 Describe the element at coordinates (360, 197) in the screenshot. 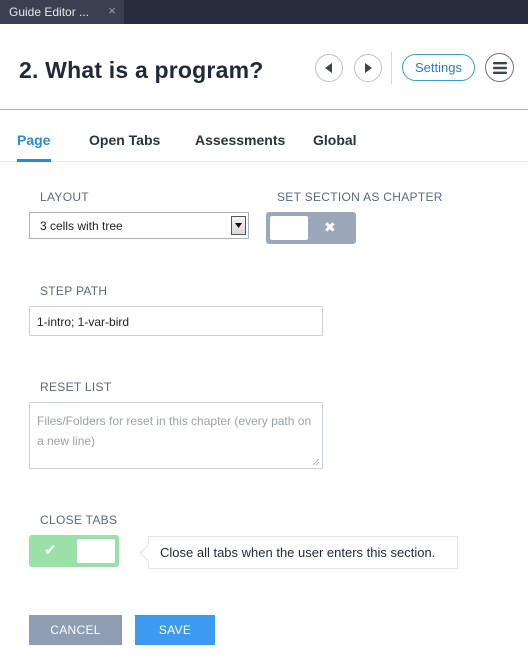

I see `chapter-label: SET SECTION AS CHAPTER` at that location.